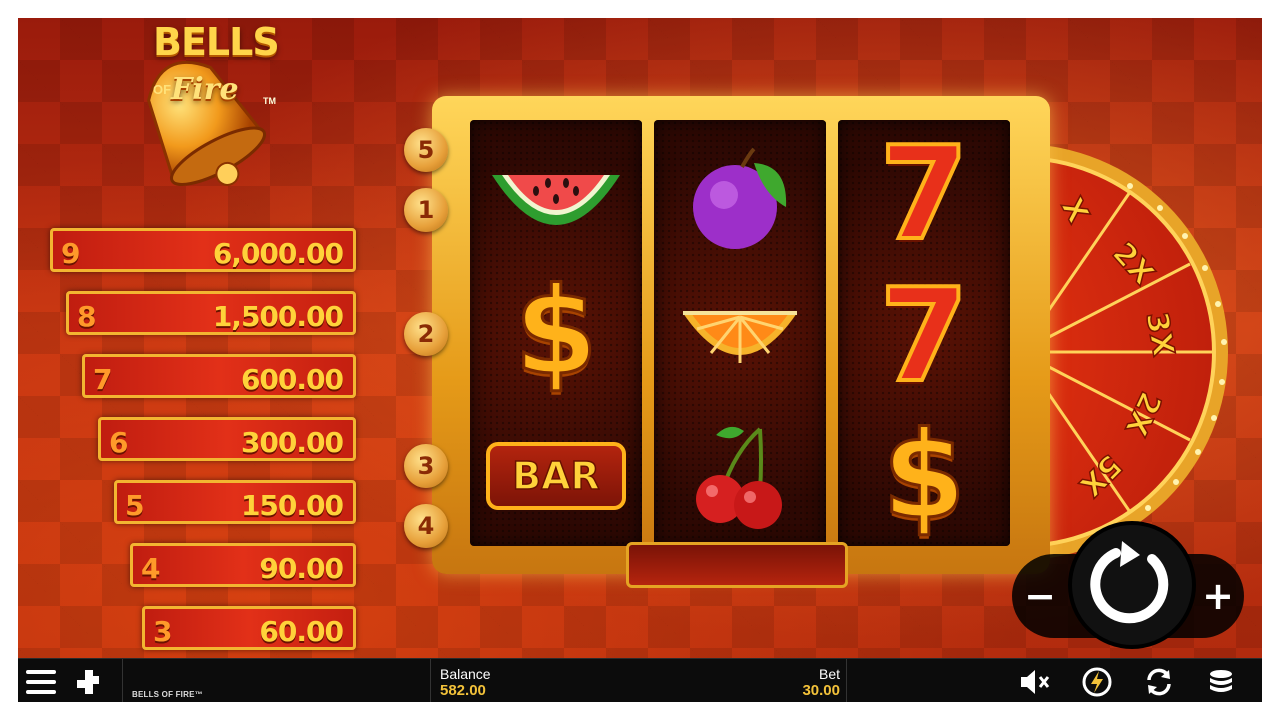  I want to click on paytable-row: 7 600.00, so click(219, 376).